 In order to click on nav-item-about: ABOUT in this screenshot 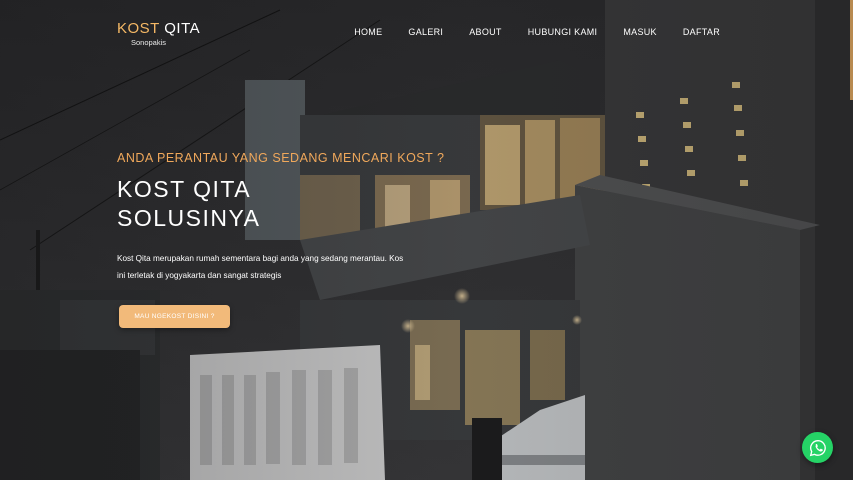, I will do `click(485, 32)`.